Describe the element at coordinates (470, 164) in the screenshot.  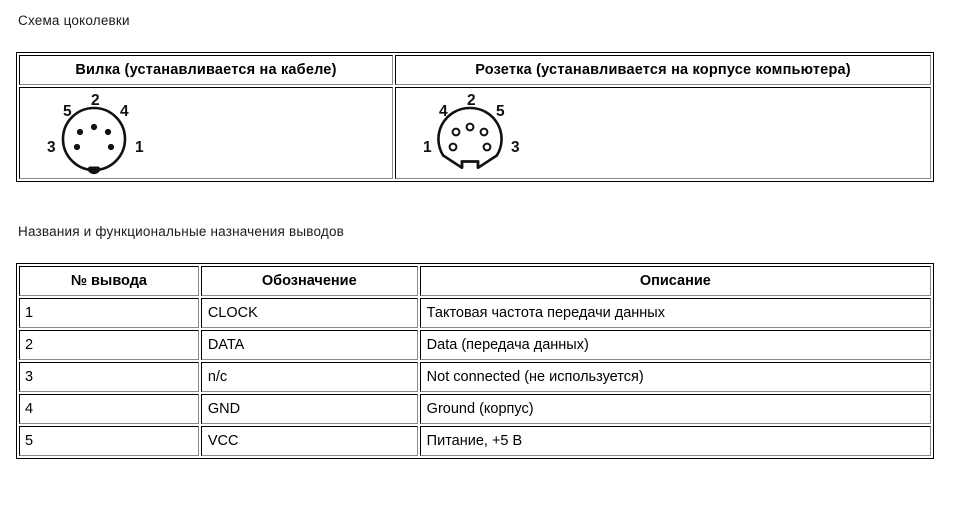
I see `socket-key-notch` at that location.